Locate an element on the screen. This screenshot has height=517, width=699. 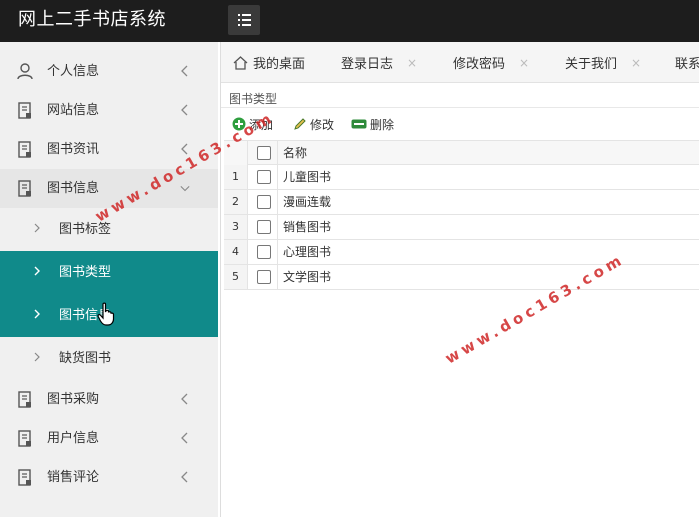
chevron-down-icon is located at coordinates (185, 188).